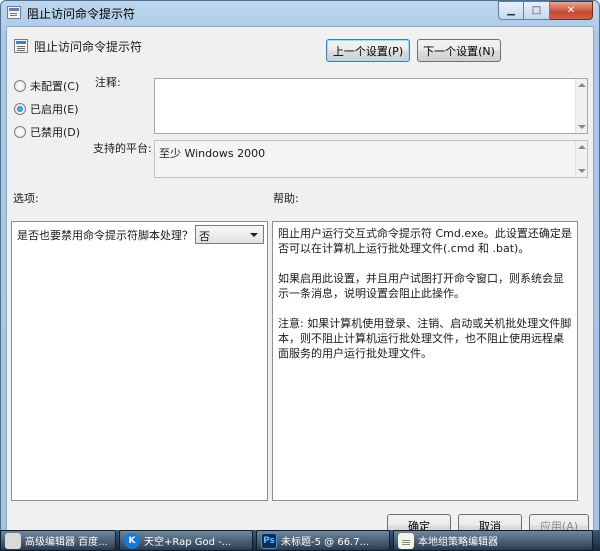  I want to click on disable-script-label: 是否也要禁用命令提示符脚本处理？, so click(105, 235).